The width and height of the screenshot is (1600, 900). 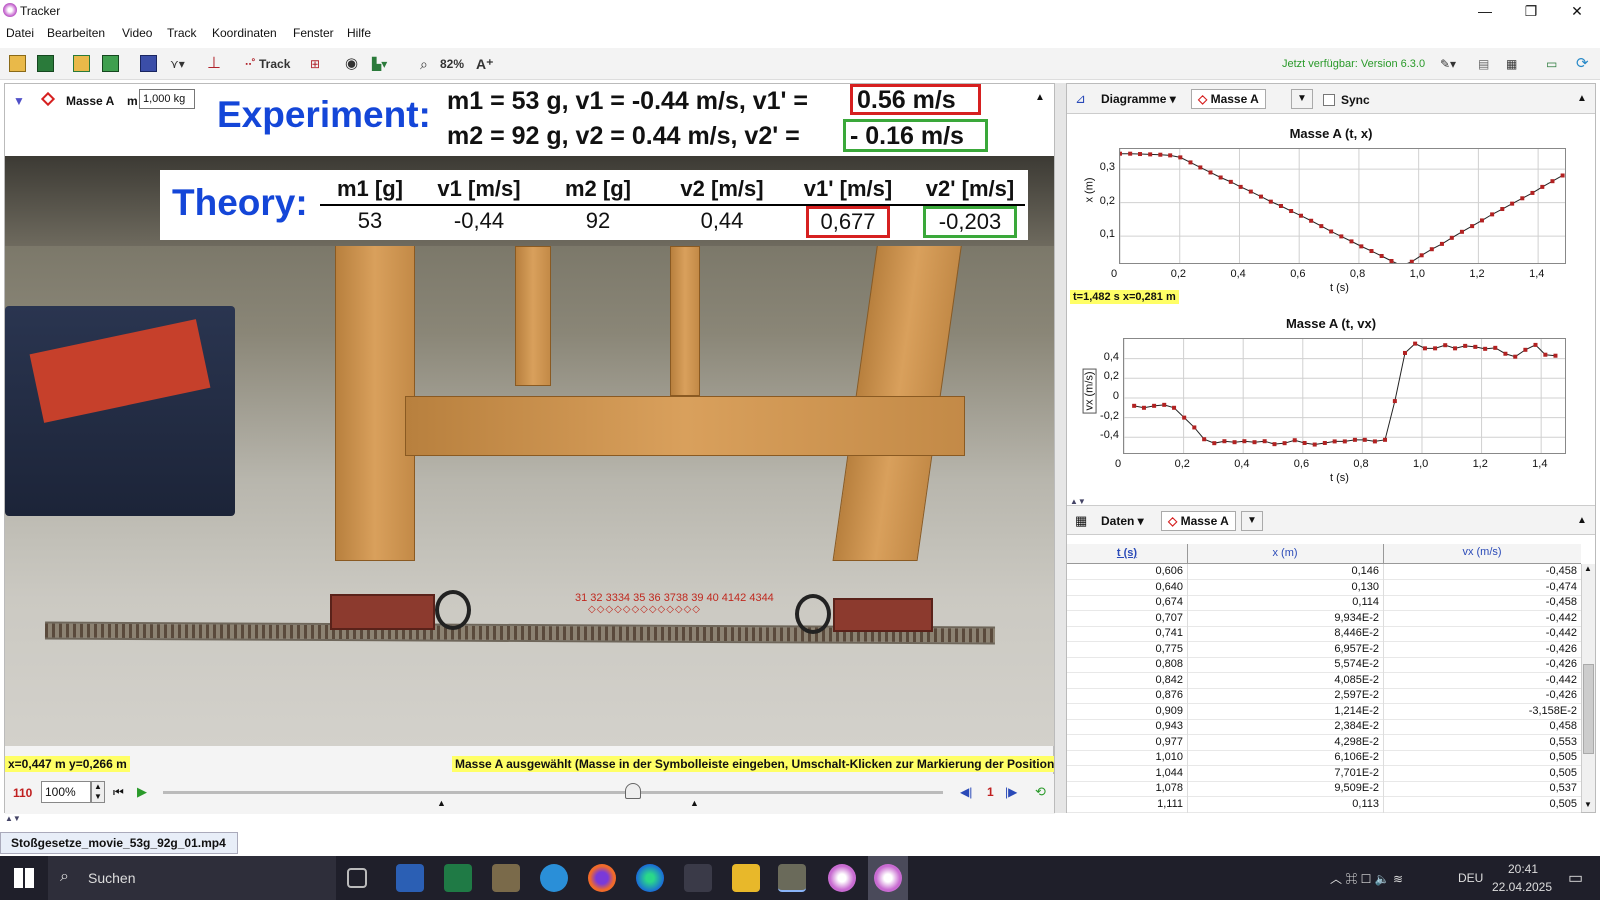 What do you see at coordinates (746, 878) in the screenshot?
I see `file-explorer-icon` at bounding box center [746, 878].